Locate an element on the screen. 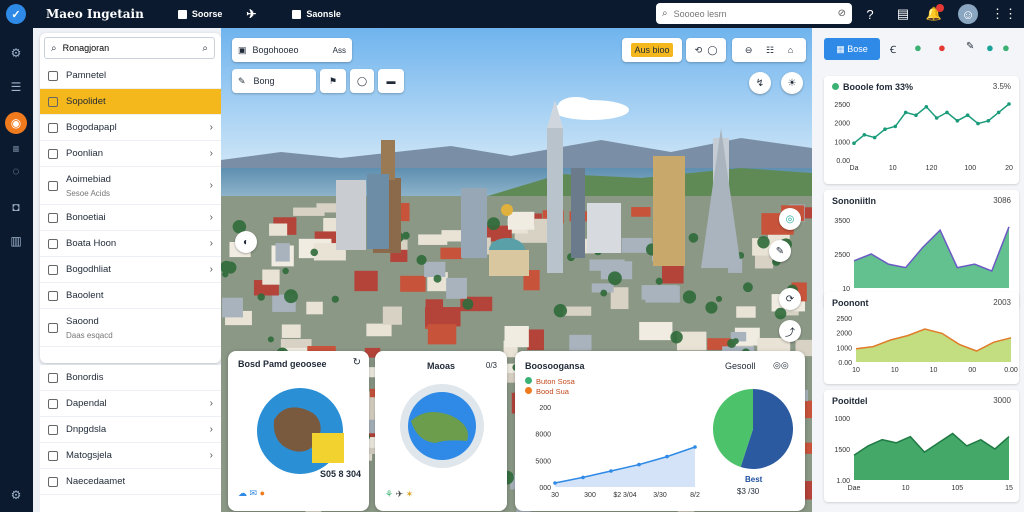 Image resolution: width=1024 pixels, height=512 pixels. right-tab-active: ▦ Bose is located at coordinates (852, 49).